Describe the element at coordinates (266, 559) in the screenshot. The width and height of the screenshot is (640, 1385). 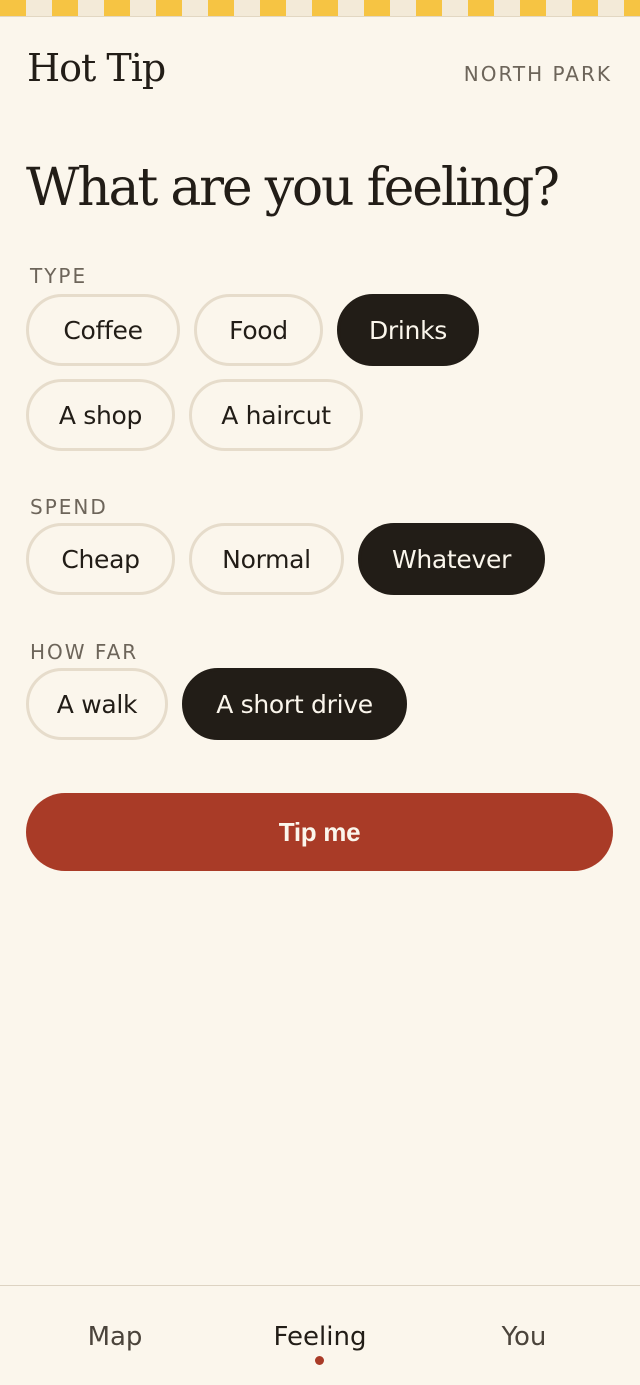
I see `chip-spend-normal: Normal` at that location.